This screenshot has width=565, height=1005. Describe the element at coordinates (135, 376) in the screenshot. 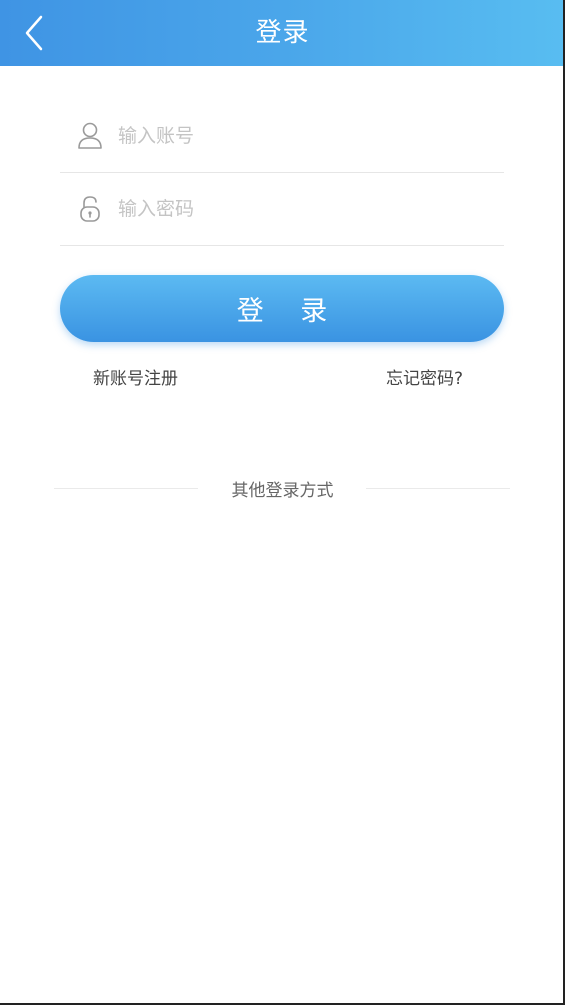

I see `register-link: 新账号注册` at that location.